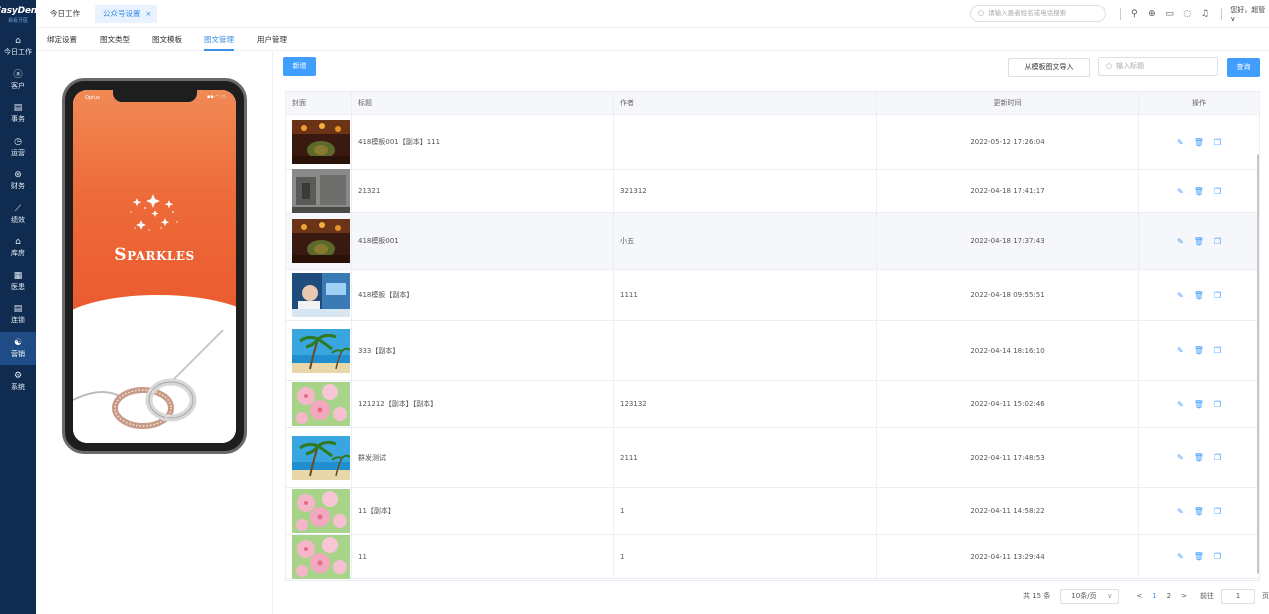  What do you see at coordinates (1249, 14) in the screenshot?
I see `user-menu: 您好，超管 ∨` at bounding box center [1249, 14].